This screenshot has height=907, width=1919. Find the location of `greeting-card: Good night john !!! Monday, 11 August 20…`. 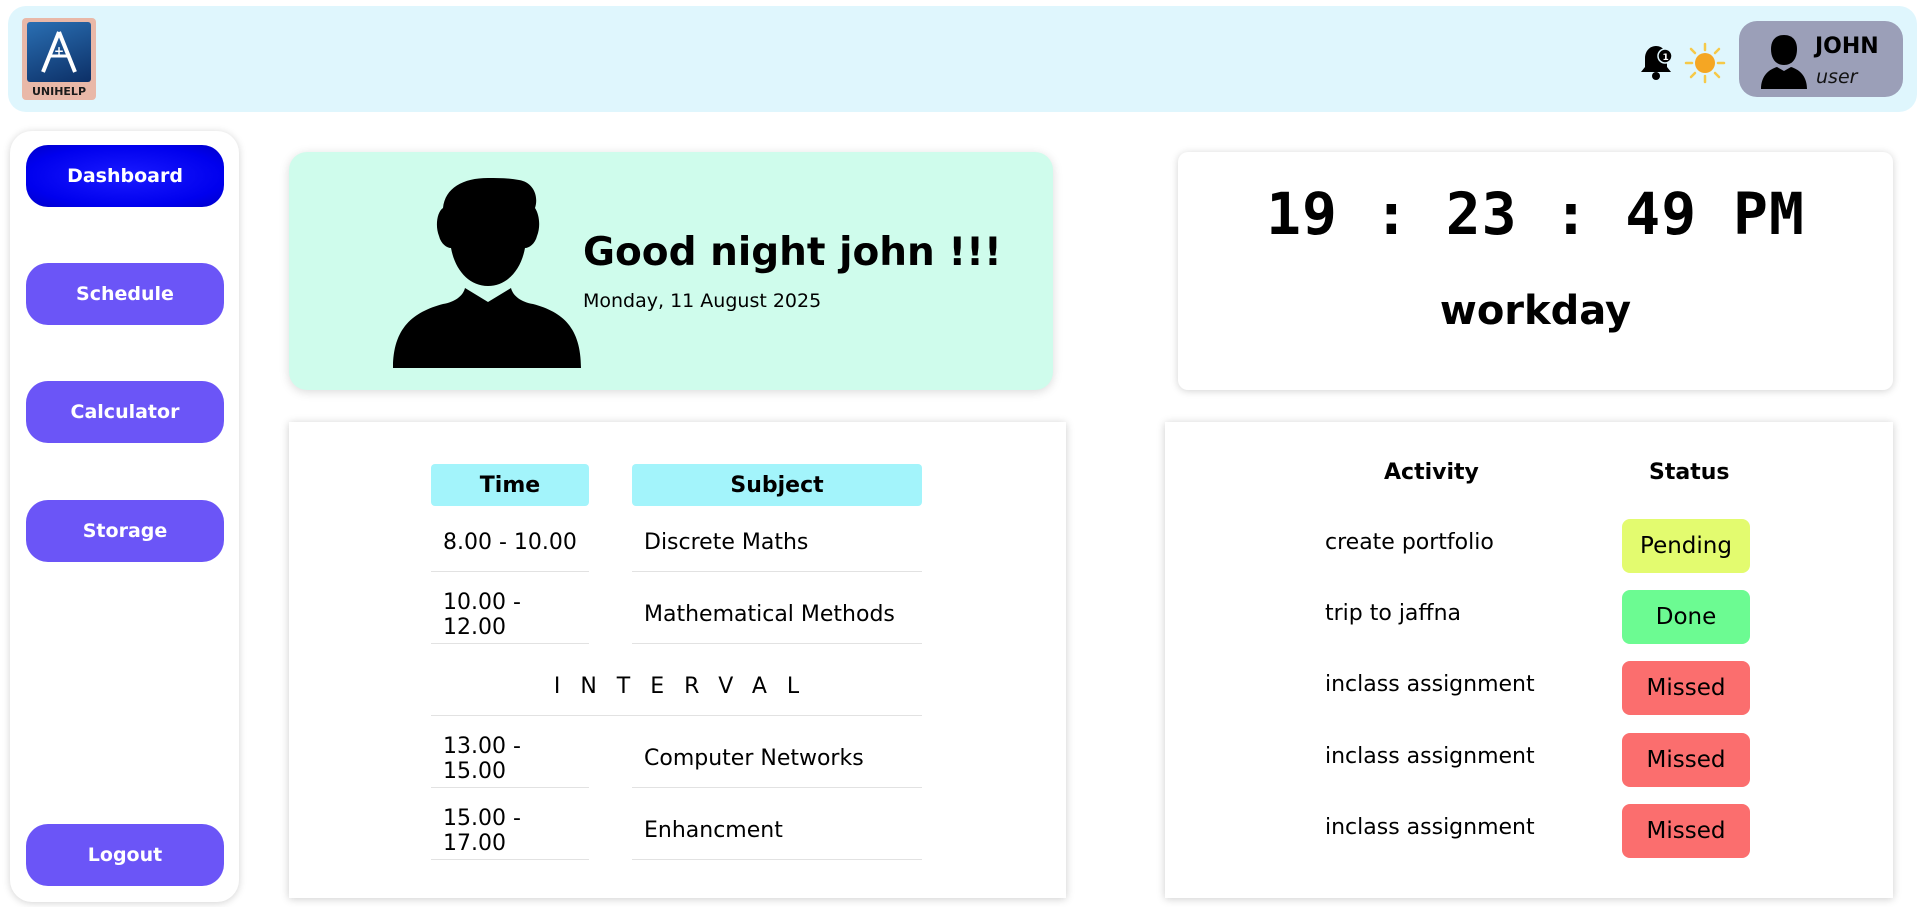

greeting-card: Good night john !!! Monday, 11 August 20… is located at coordinates (671, 271).